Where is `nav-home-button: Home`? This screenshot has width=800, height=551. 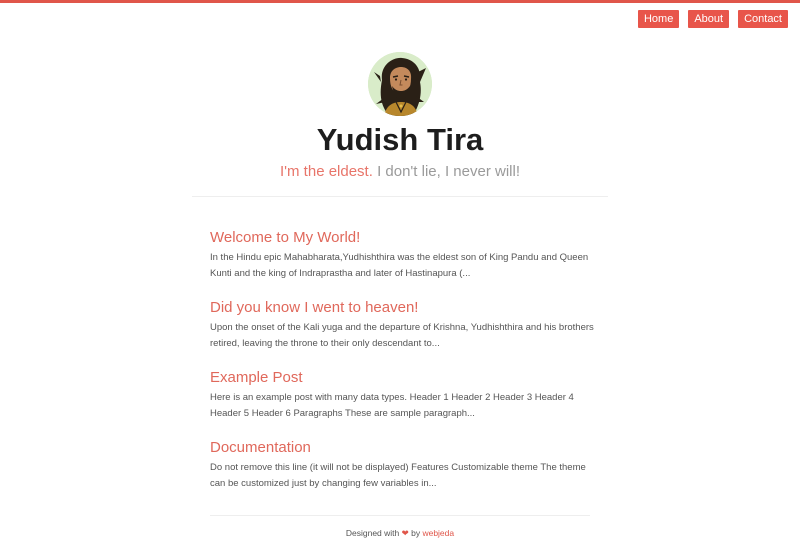 nav-home-button: Home is located at coordinates (658, 19).